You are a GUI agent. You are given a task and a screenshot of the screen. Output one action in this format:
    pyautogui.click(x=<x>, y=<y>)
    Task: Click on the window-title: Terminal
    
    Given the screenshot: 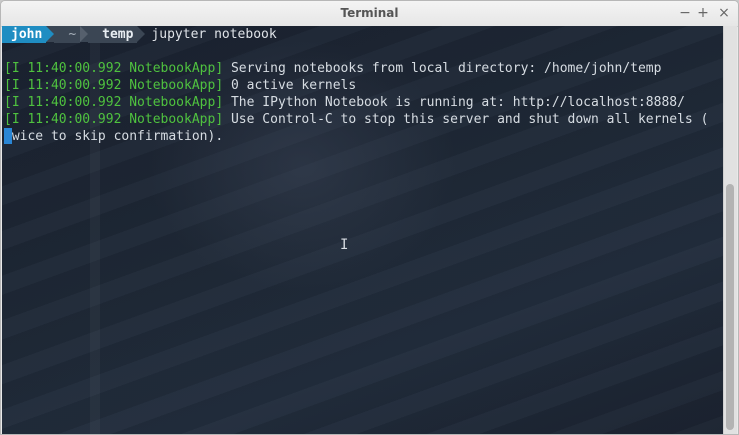 What is the action you would take?
    pyautogui.click(x=369, y=13)
    